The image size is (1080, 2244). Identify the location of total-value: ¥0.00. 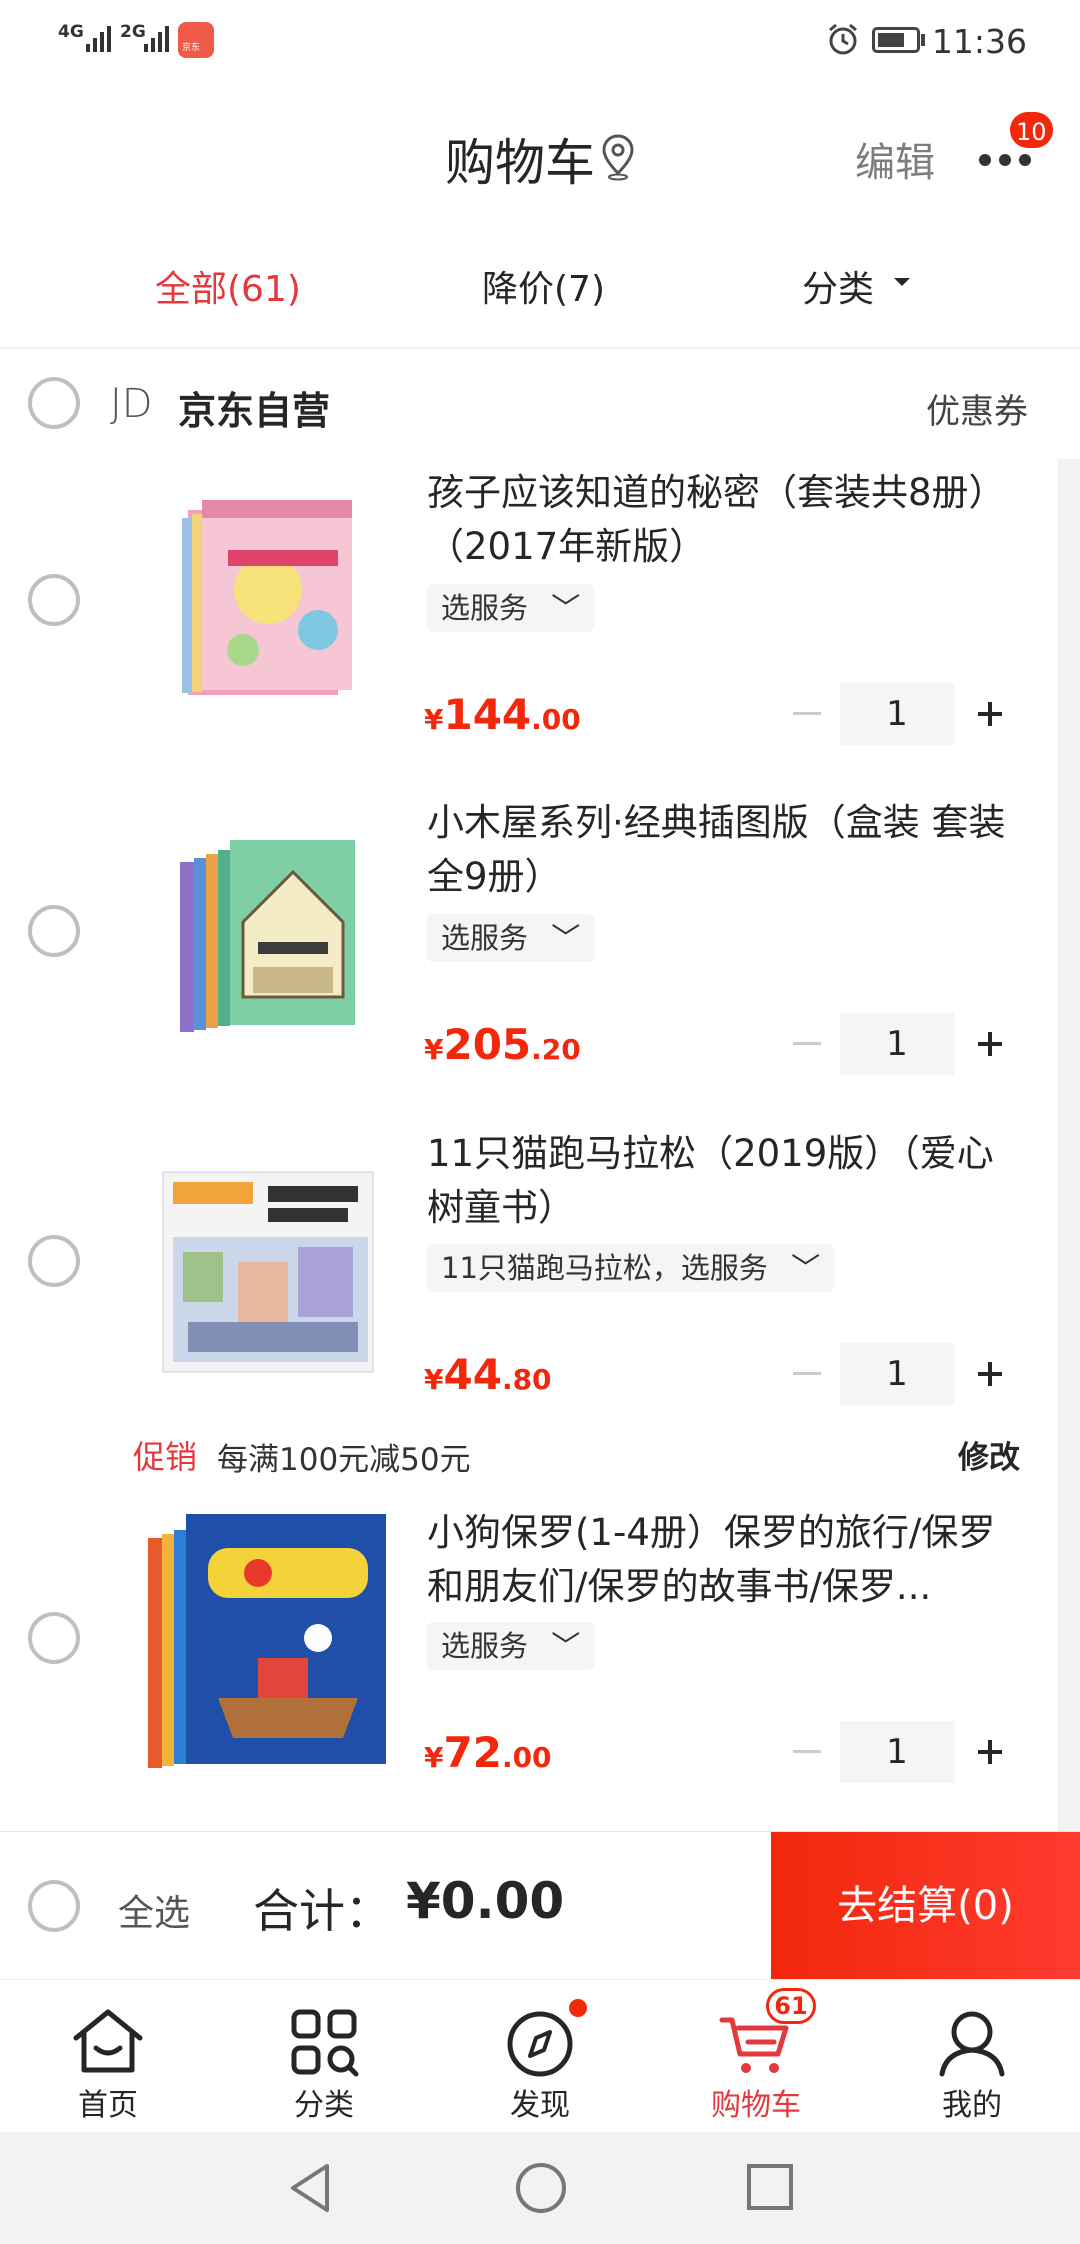
(485, 1901).